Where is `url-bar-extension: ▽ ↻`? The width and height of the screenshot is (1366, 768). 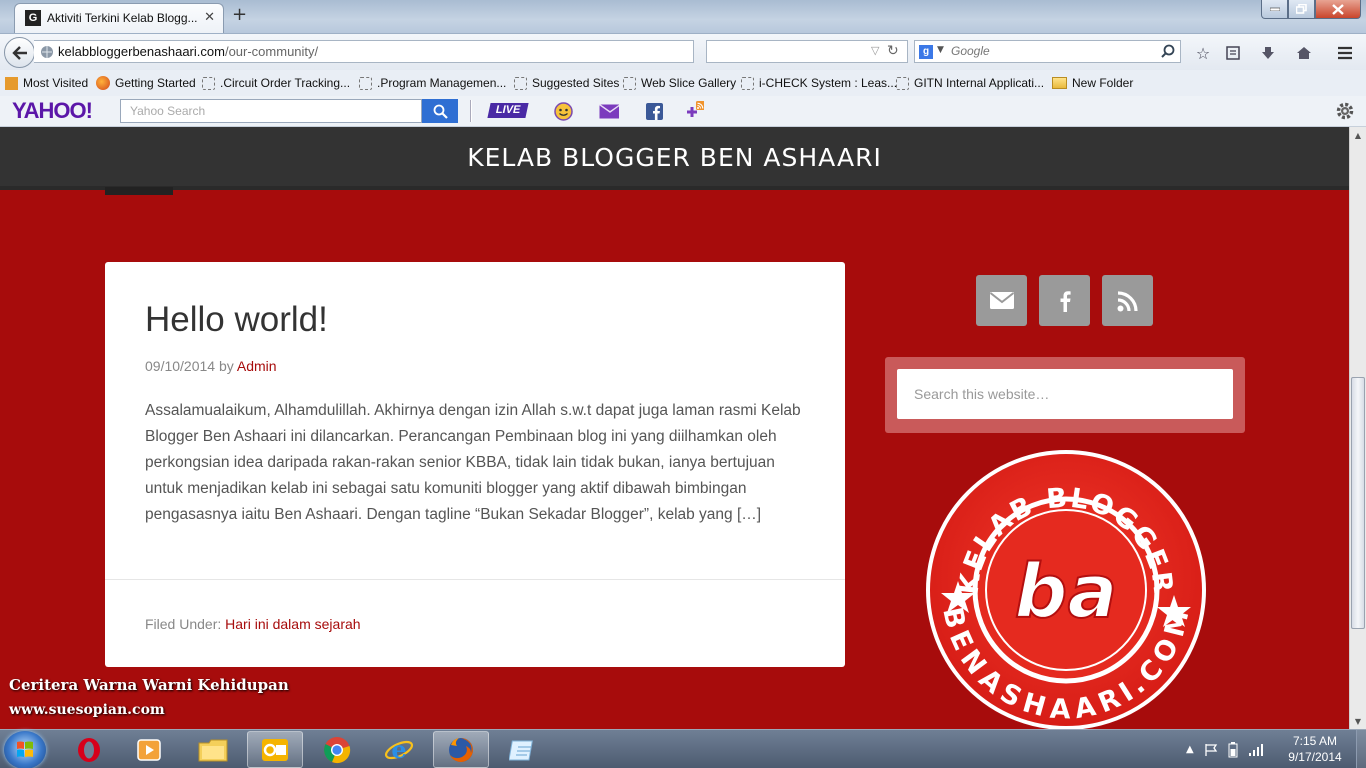
url-bar-extension: ▽ ↻ is located at coordinates (807, 51).